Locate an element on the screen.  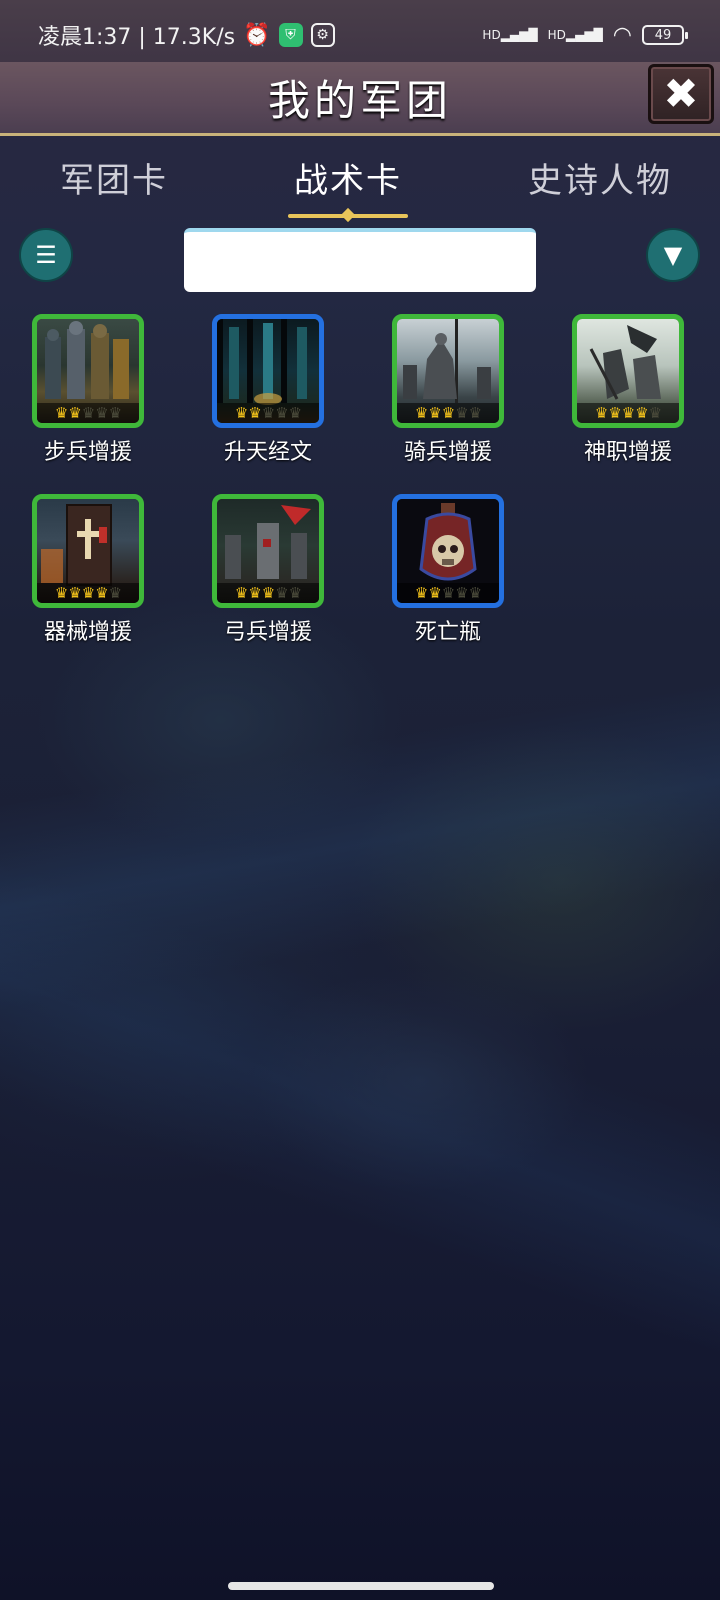
close-button: ✖ is located at coordinates (681, 94).